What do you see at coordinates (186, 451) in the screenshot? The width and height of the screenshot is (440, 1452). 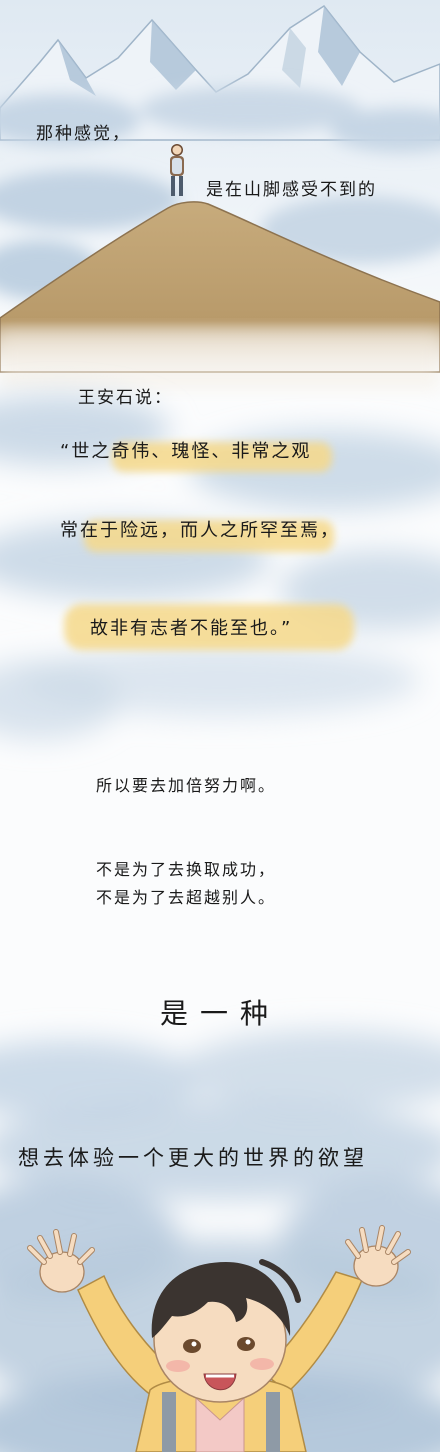 I see `quote-line-1: “世之奇伟、瑰怪、非常之观` at bounding box center [186, 451].